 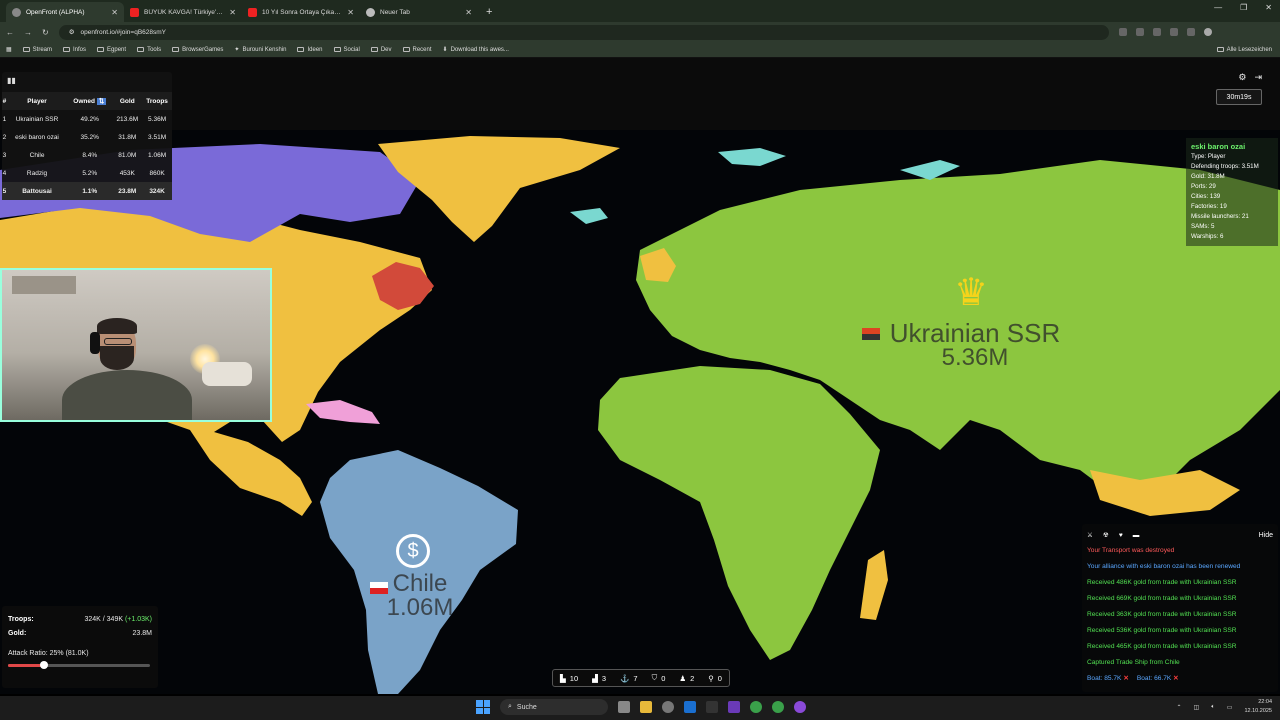 What do you see at coordinates (625, 678) in the screenshot?
I see `port-icon: ⚓` at bounding box center [625, 678].